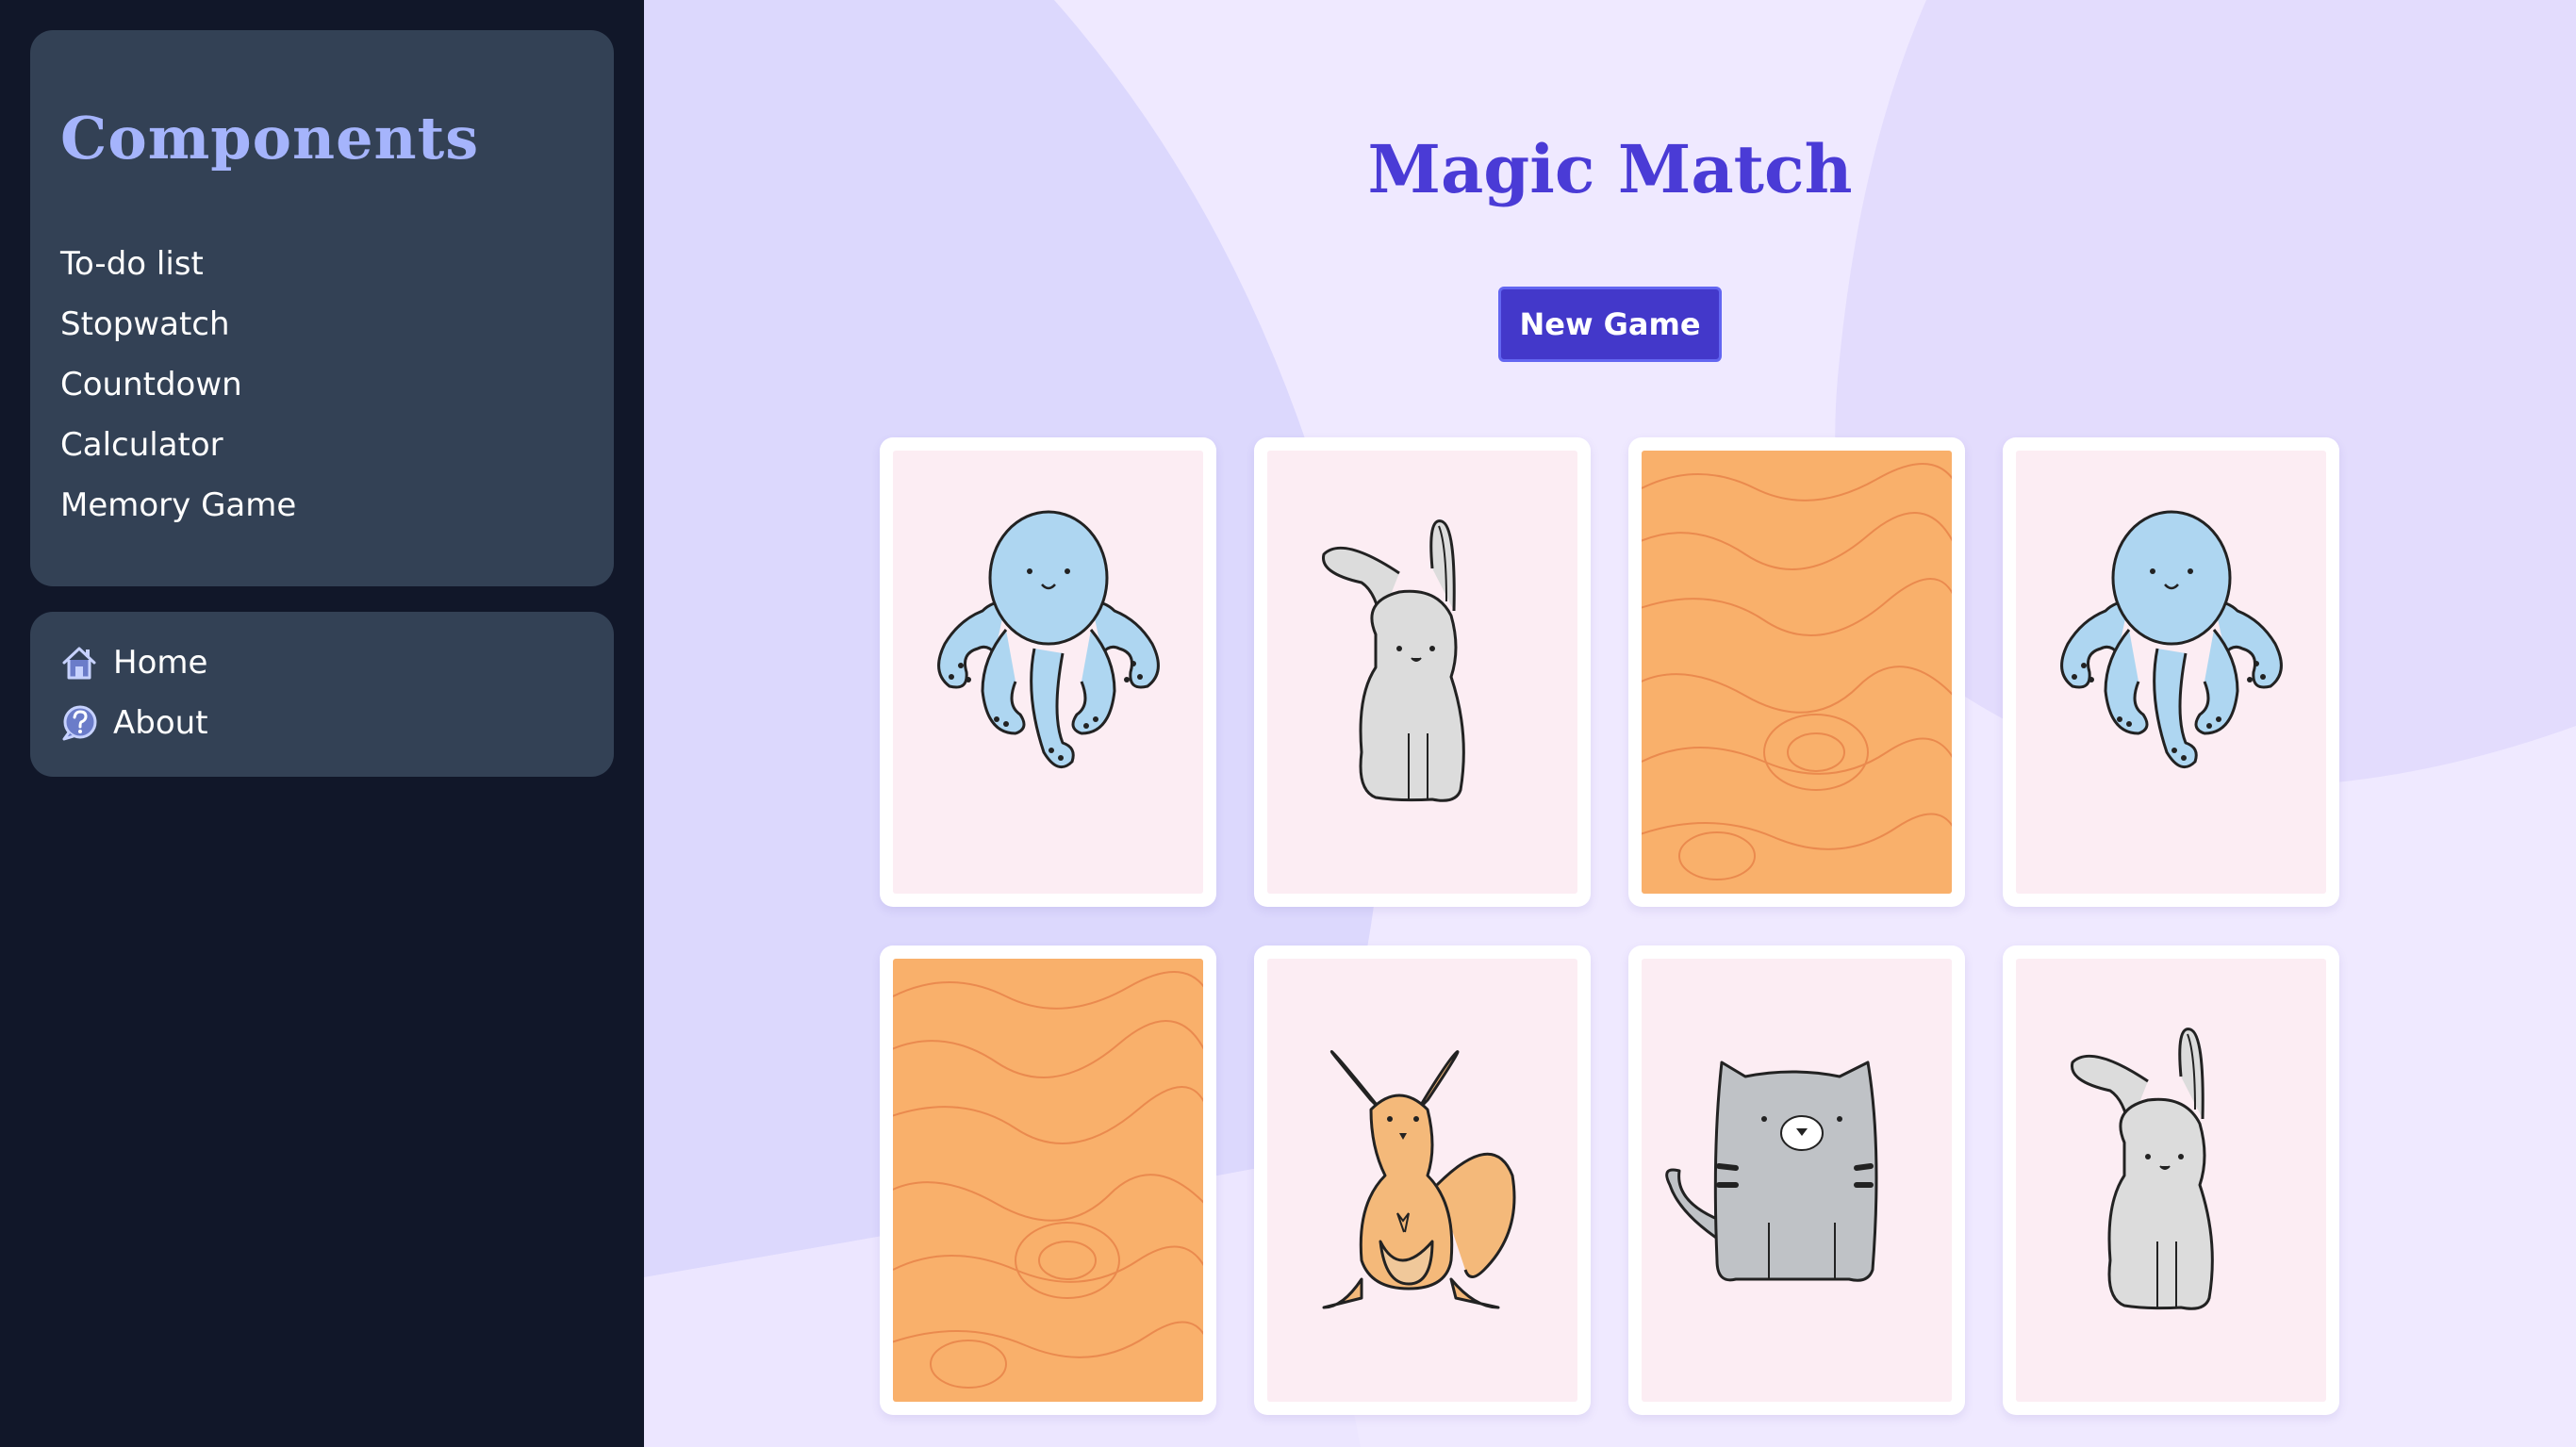 The width and height of the screenshot is (2576, 1447). I want to click on card-kangaroo, so click(1422, 1180).